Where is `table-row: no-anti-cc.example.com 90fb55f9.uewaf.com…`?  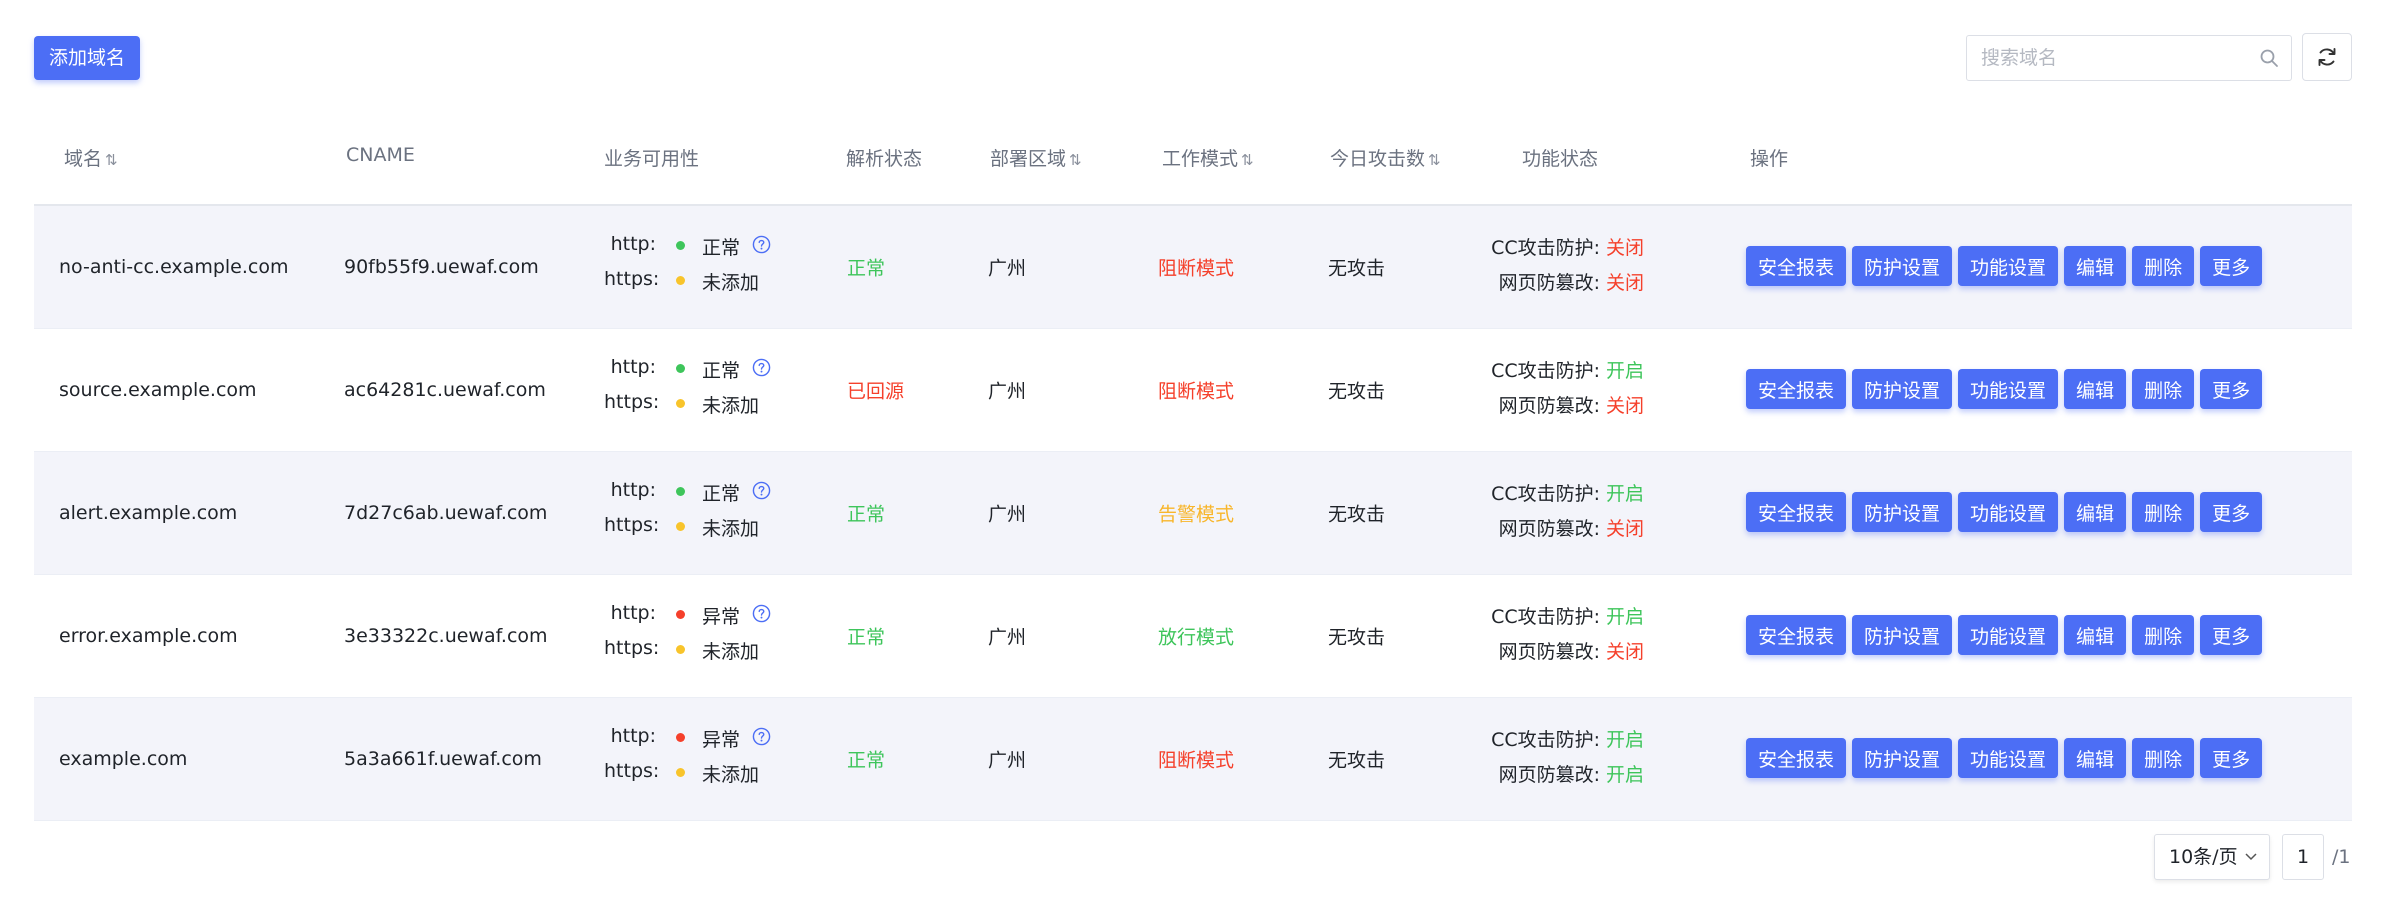 table-row: no-anti-cc.example.com 90fb55f9.uewaf.com… is located at coordinates (1193, 267).